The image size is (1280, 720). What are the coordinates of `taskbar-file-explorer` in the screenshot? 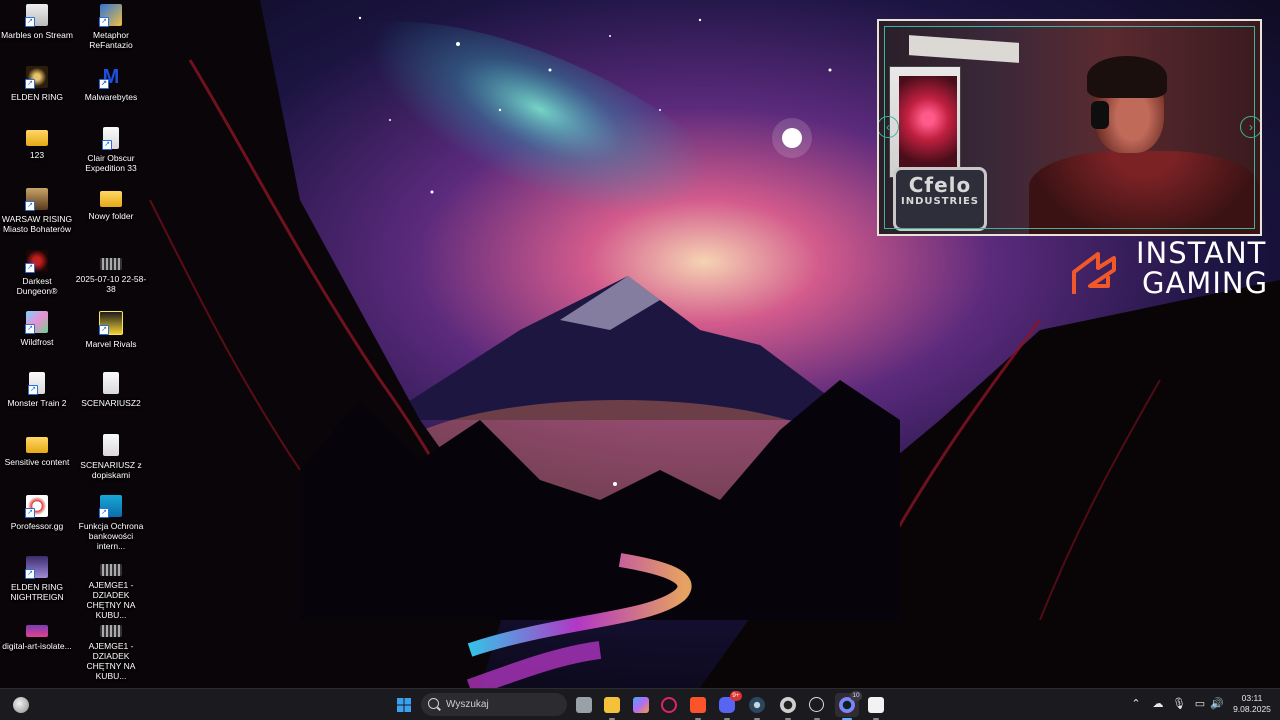 It's located at (612, 706).